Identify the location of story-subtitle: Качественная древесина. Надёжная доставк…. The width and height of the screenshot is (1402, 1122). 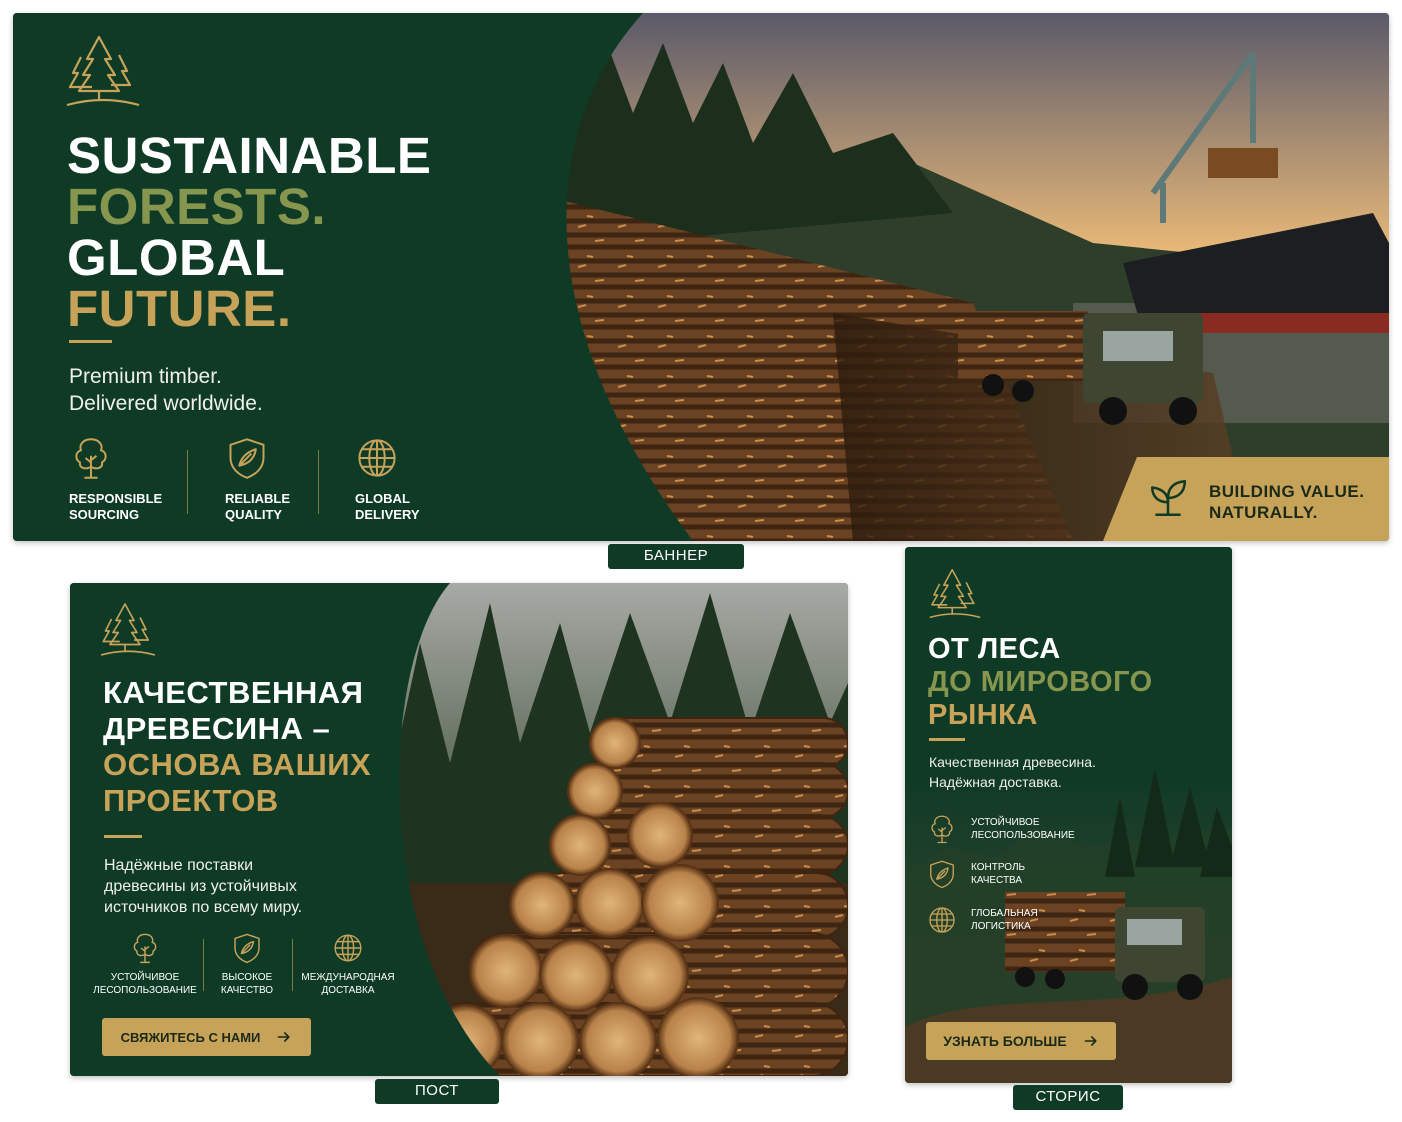
(1012, 772).